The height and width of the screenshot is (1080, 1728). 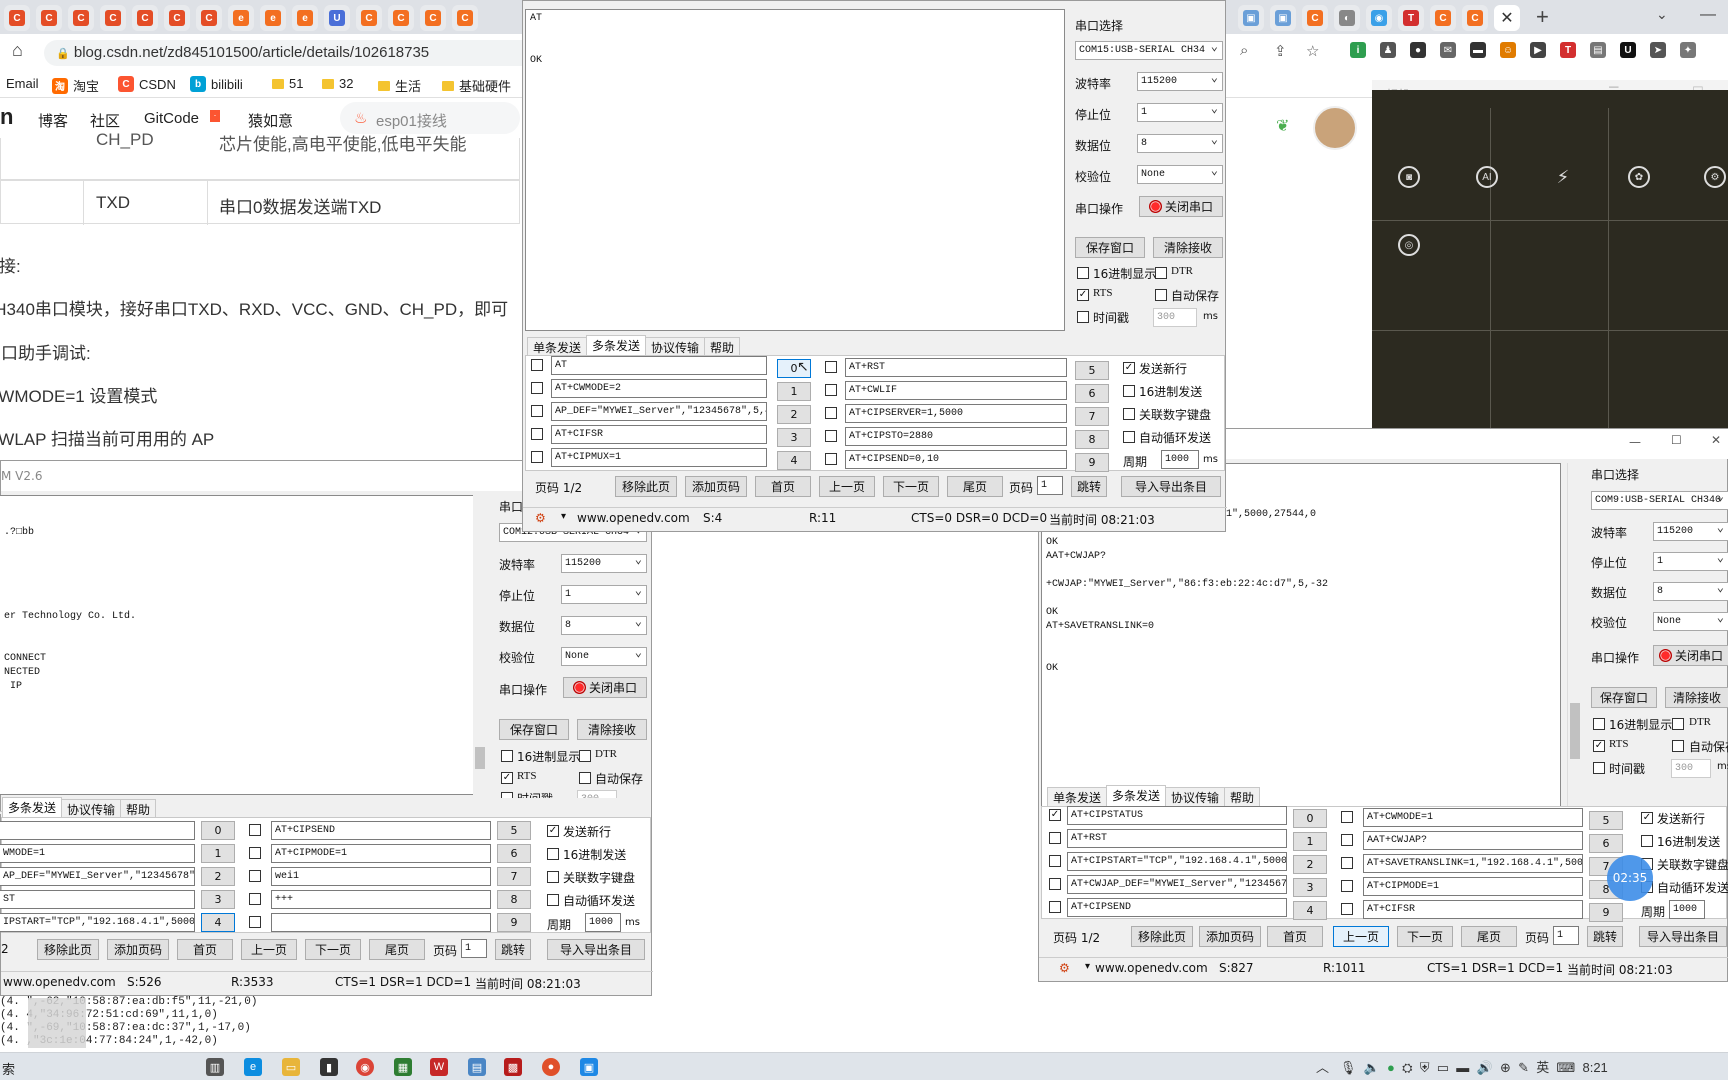 What do you see at coordinates (476, 85) in the screenshot?
I see `bookmark-folder-hardware: 基础硬件` at bounding box center [476, 85].